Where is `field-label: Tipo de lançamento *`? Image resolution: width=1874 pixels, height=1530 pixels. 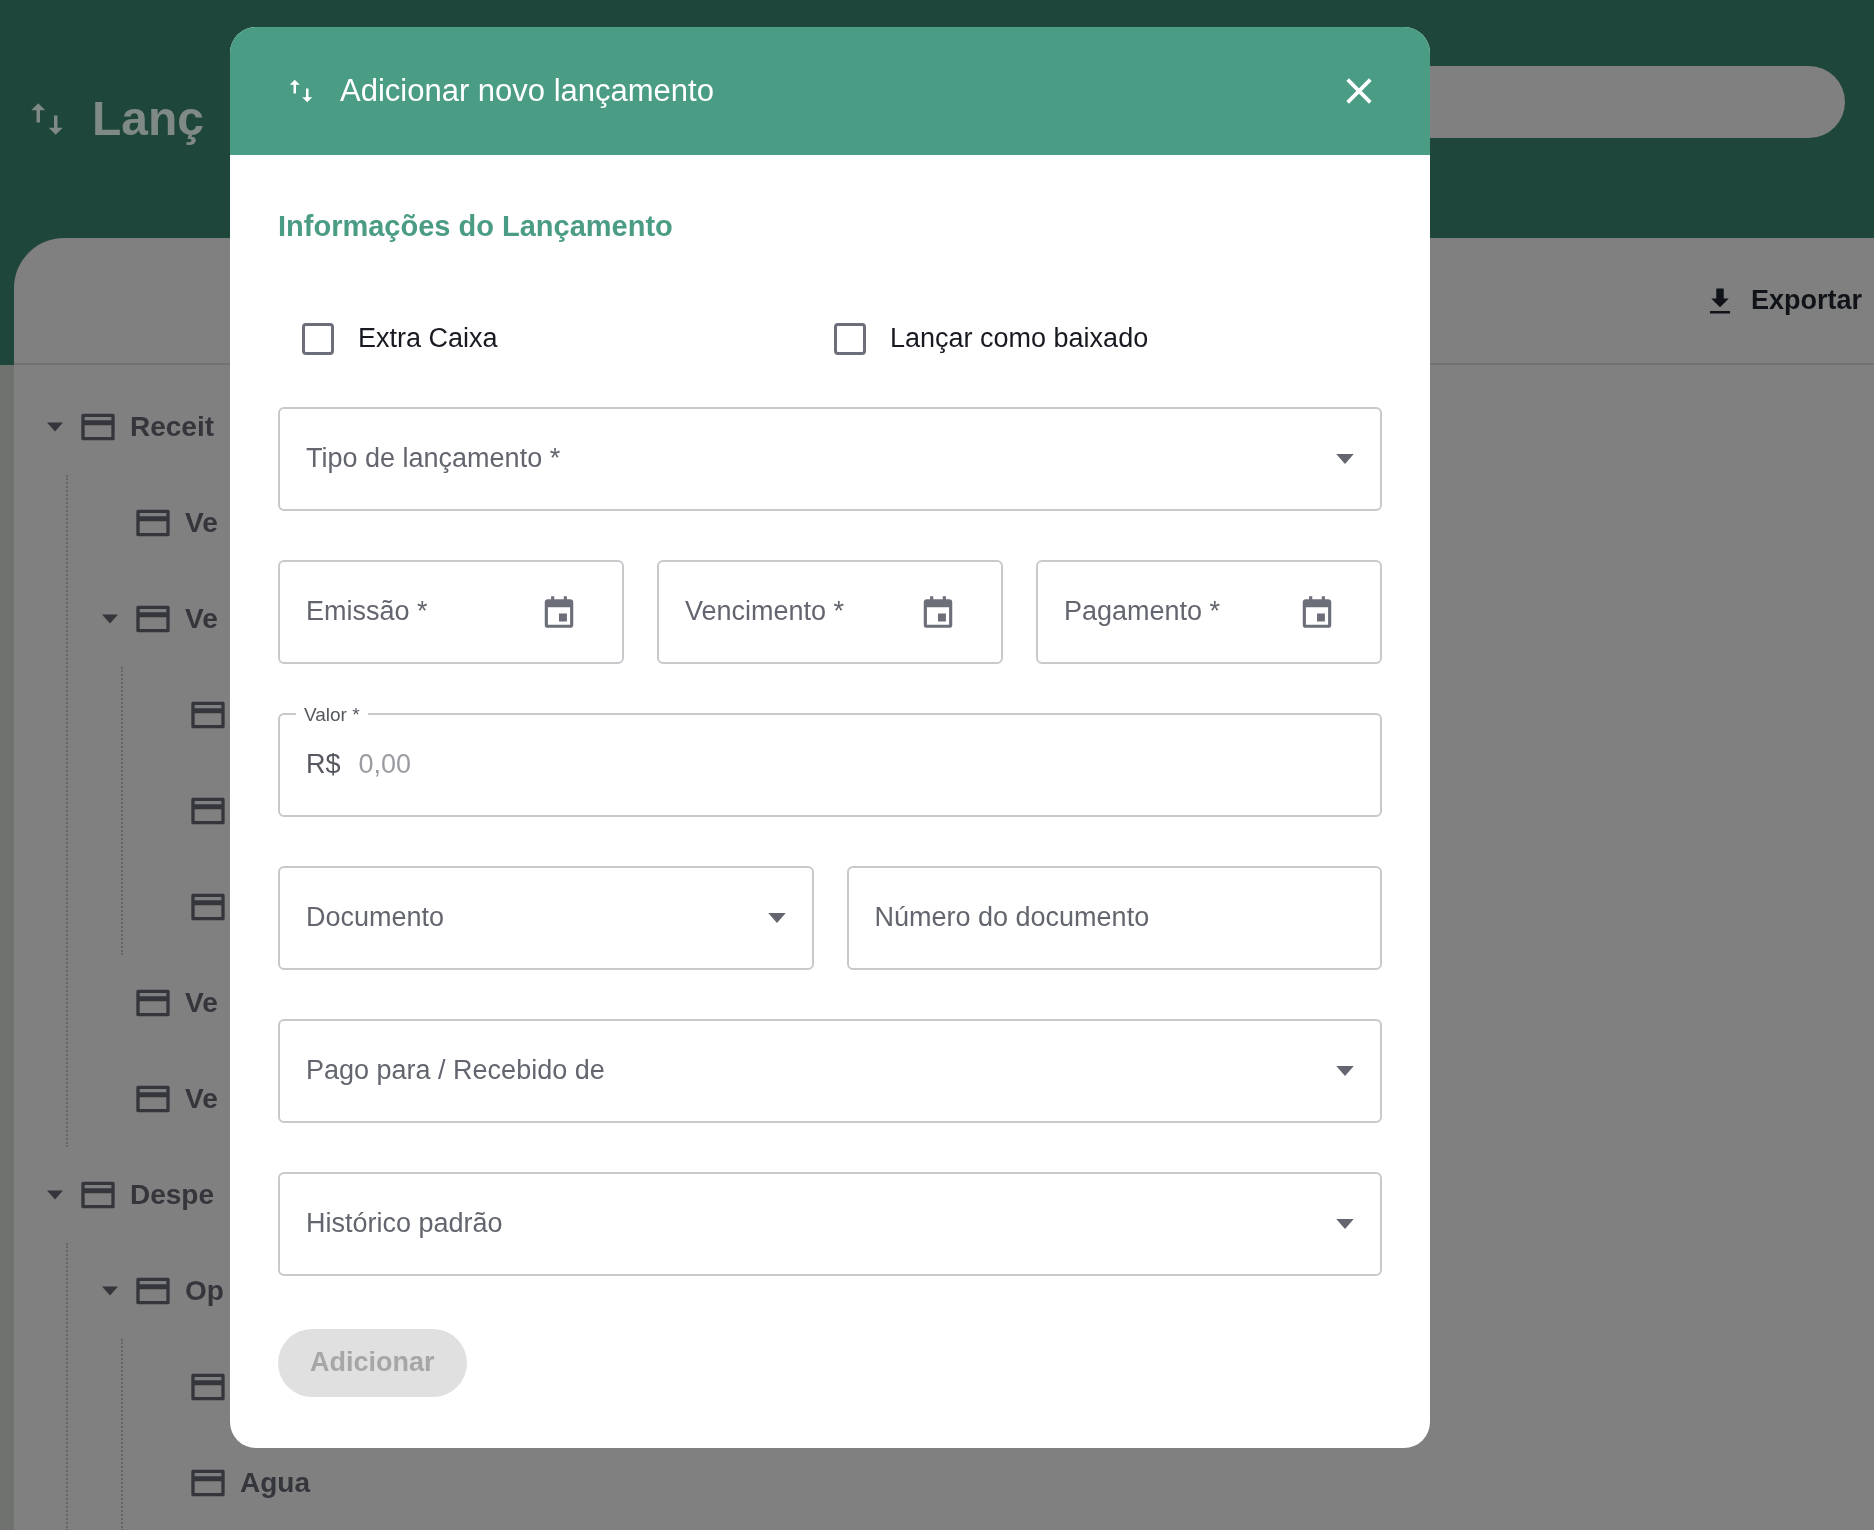
field-label: Tipo de lançamento * is located at coordinates (434, 459).